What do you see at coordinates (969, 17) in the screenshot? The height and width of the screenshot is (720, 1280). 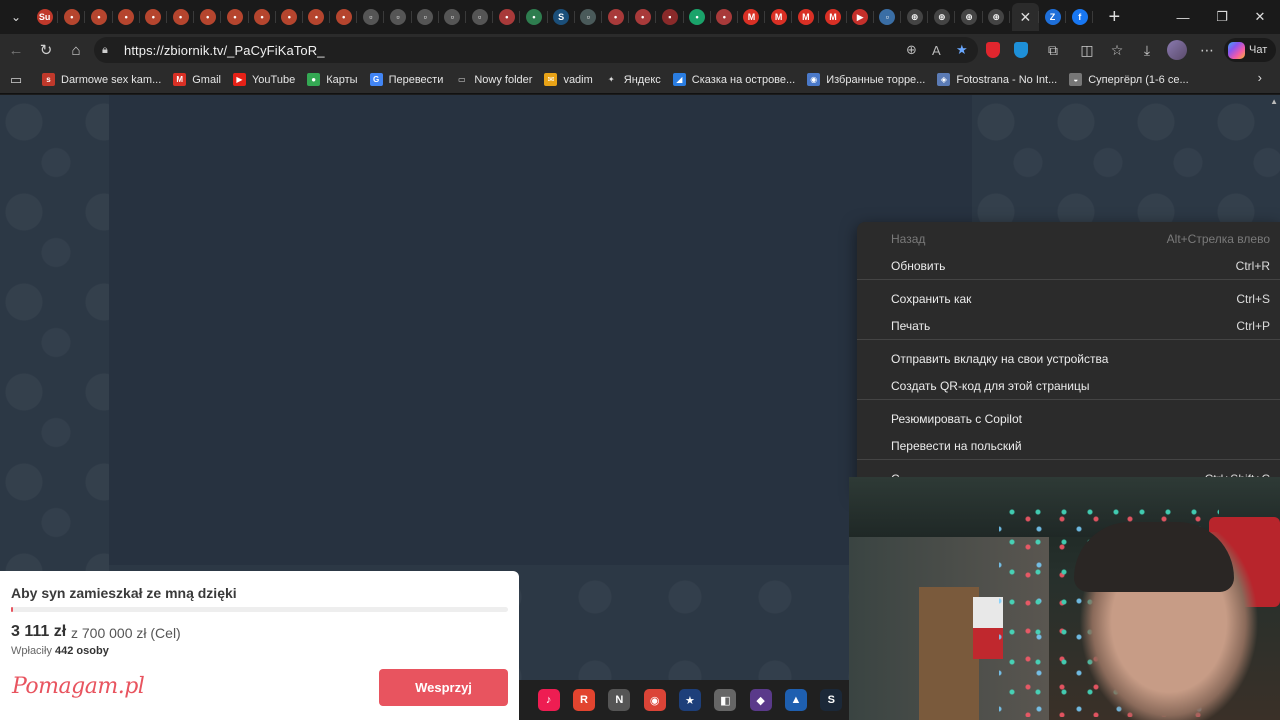 I see `tab-35: ⊕` at bounding box center [969, 17].